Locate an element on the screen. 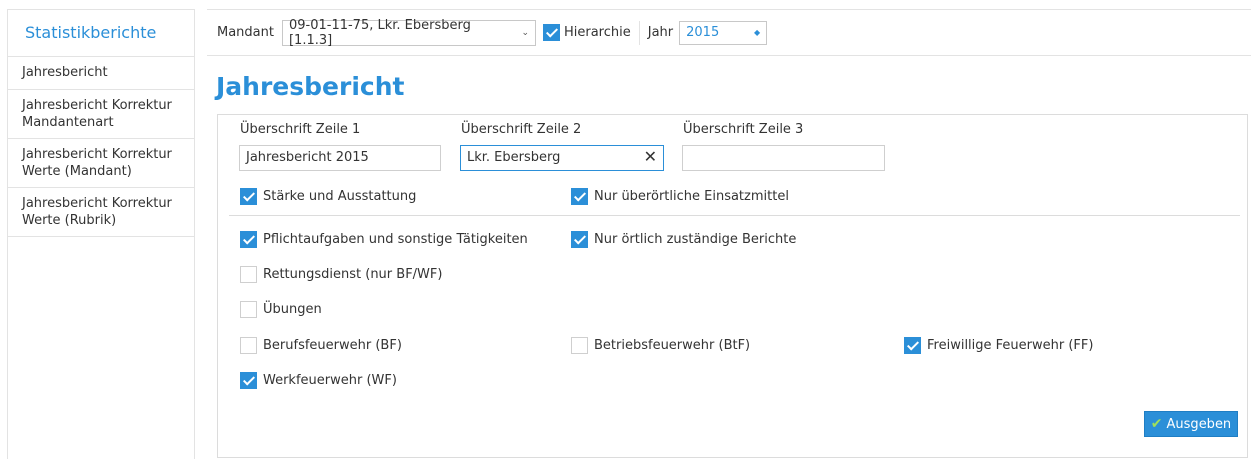  check-pflicht: Pflichtaufgaben und sonstige Tätigkeiten is located at coordinates (384, 239).